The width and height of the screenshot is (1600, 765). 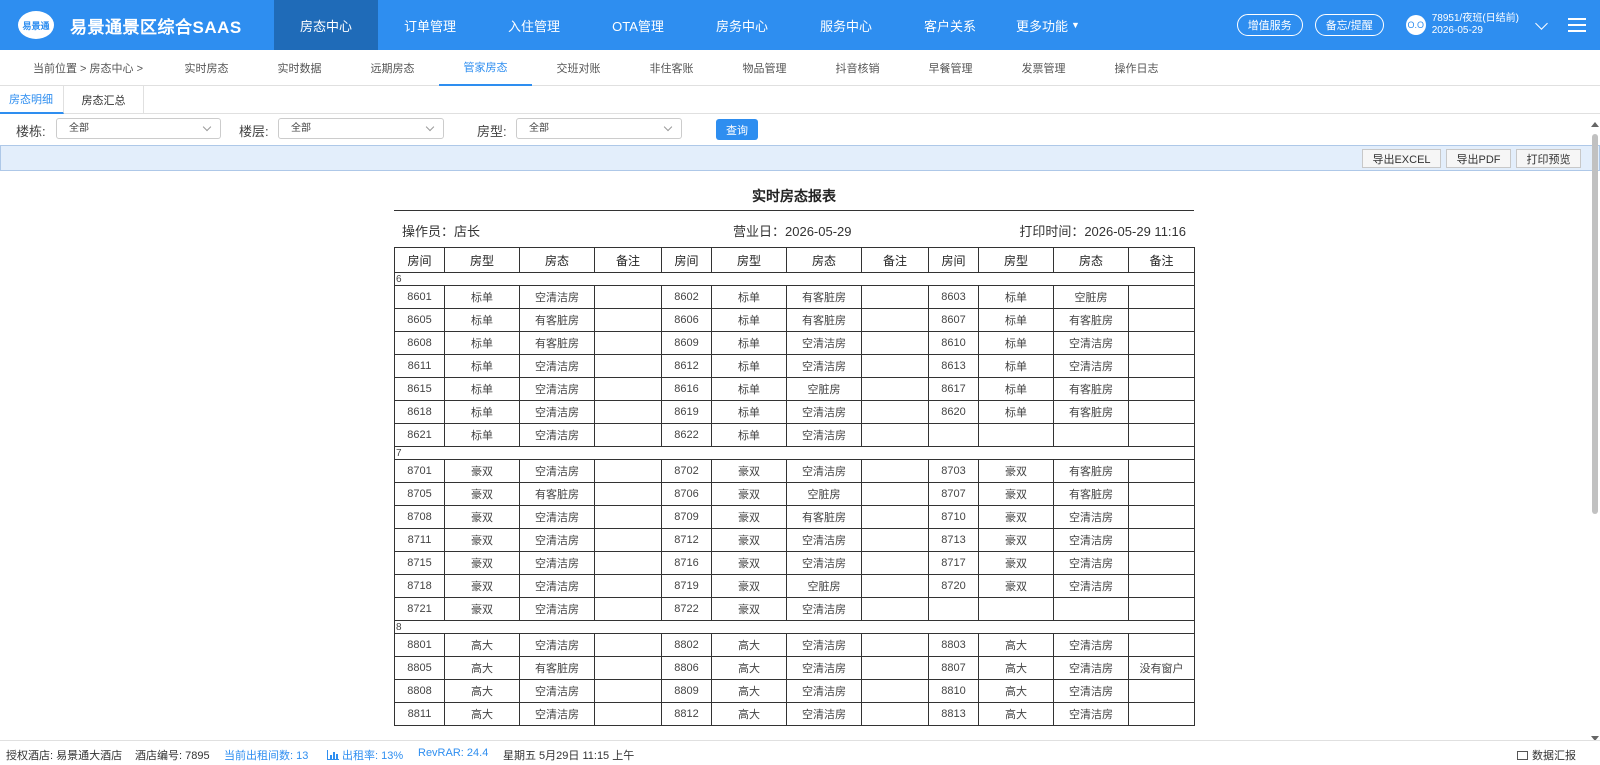 What do you see at coordinates (1091, 297) in the screenshot?
I see `table-cell: 空脏房` at bounding box center [1091, 297].